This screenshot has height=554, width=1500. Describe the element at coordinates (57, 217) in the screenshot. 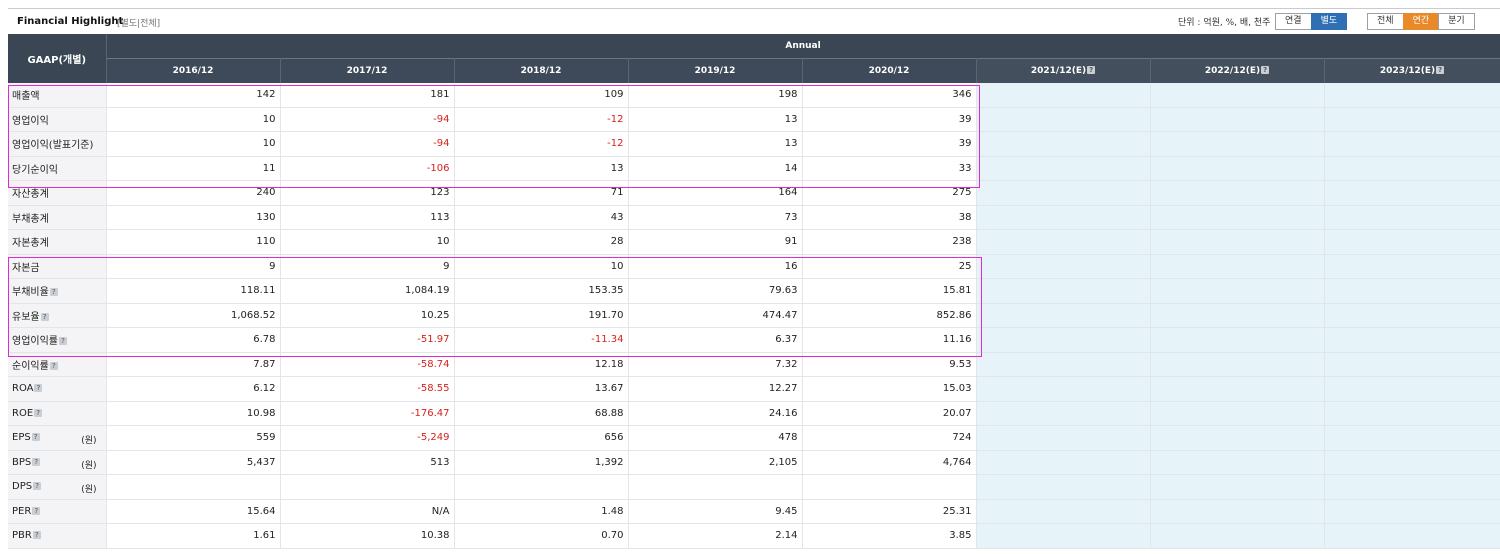

I see `row-label-cell: 부채총계` at that location.